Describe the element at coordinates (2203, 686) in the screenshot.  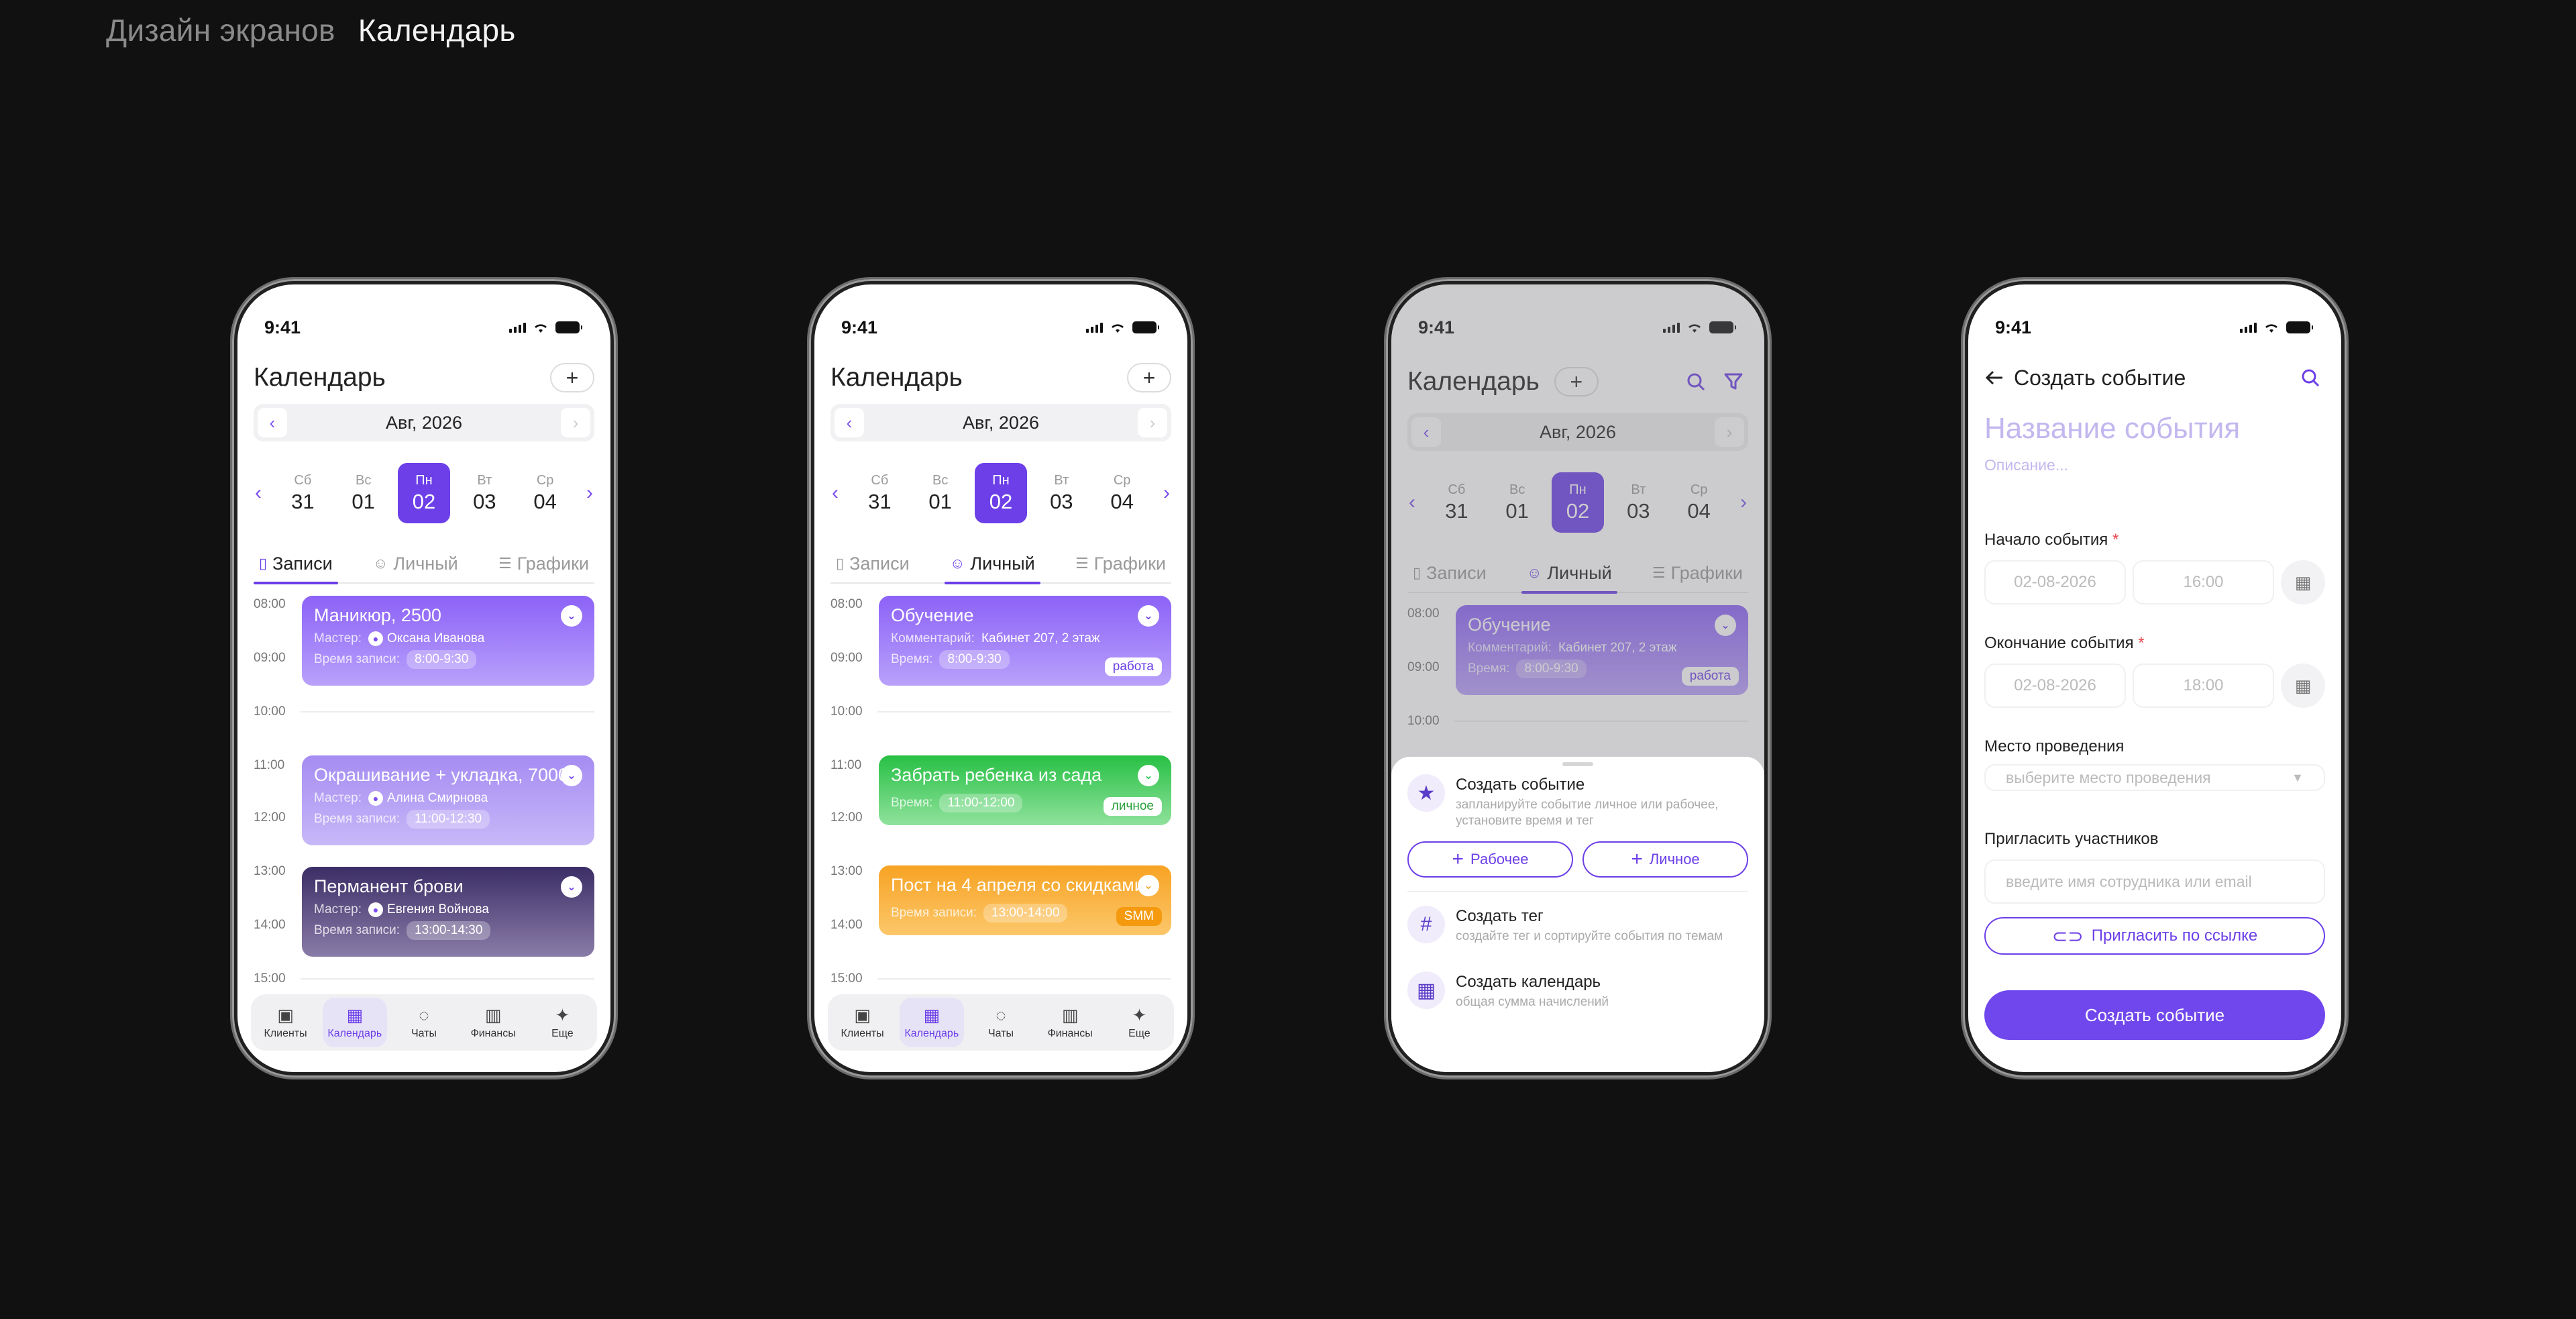
I see `end-time-field: 18:00` at that location.